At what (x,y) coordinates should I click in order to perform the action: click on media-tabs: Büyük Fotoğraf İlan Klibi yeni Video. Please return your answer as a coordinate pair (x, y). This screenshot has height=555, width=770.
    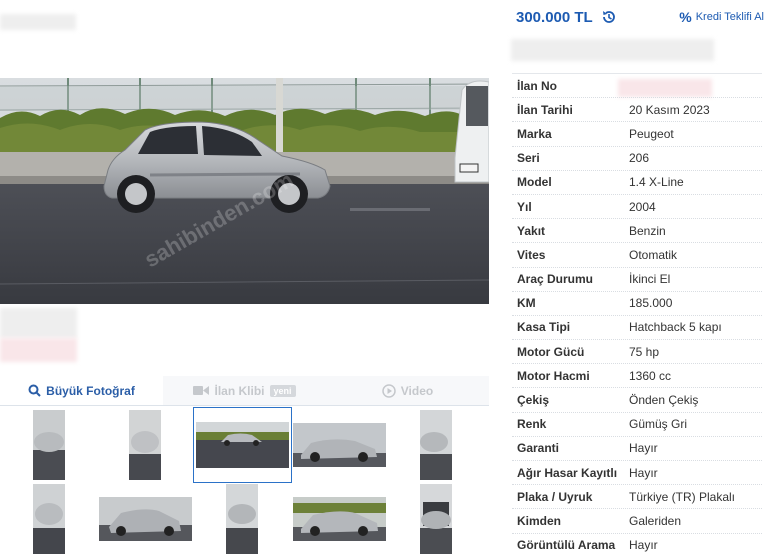
    Looking at the image, I should click on (244, 391).